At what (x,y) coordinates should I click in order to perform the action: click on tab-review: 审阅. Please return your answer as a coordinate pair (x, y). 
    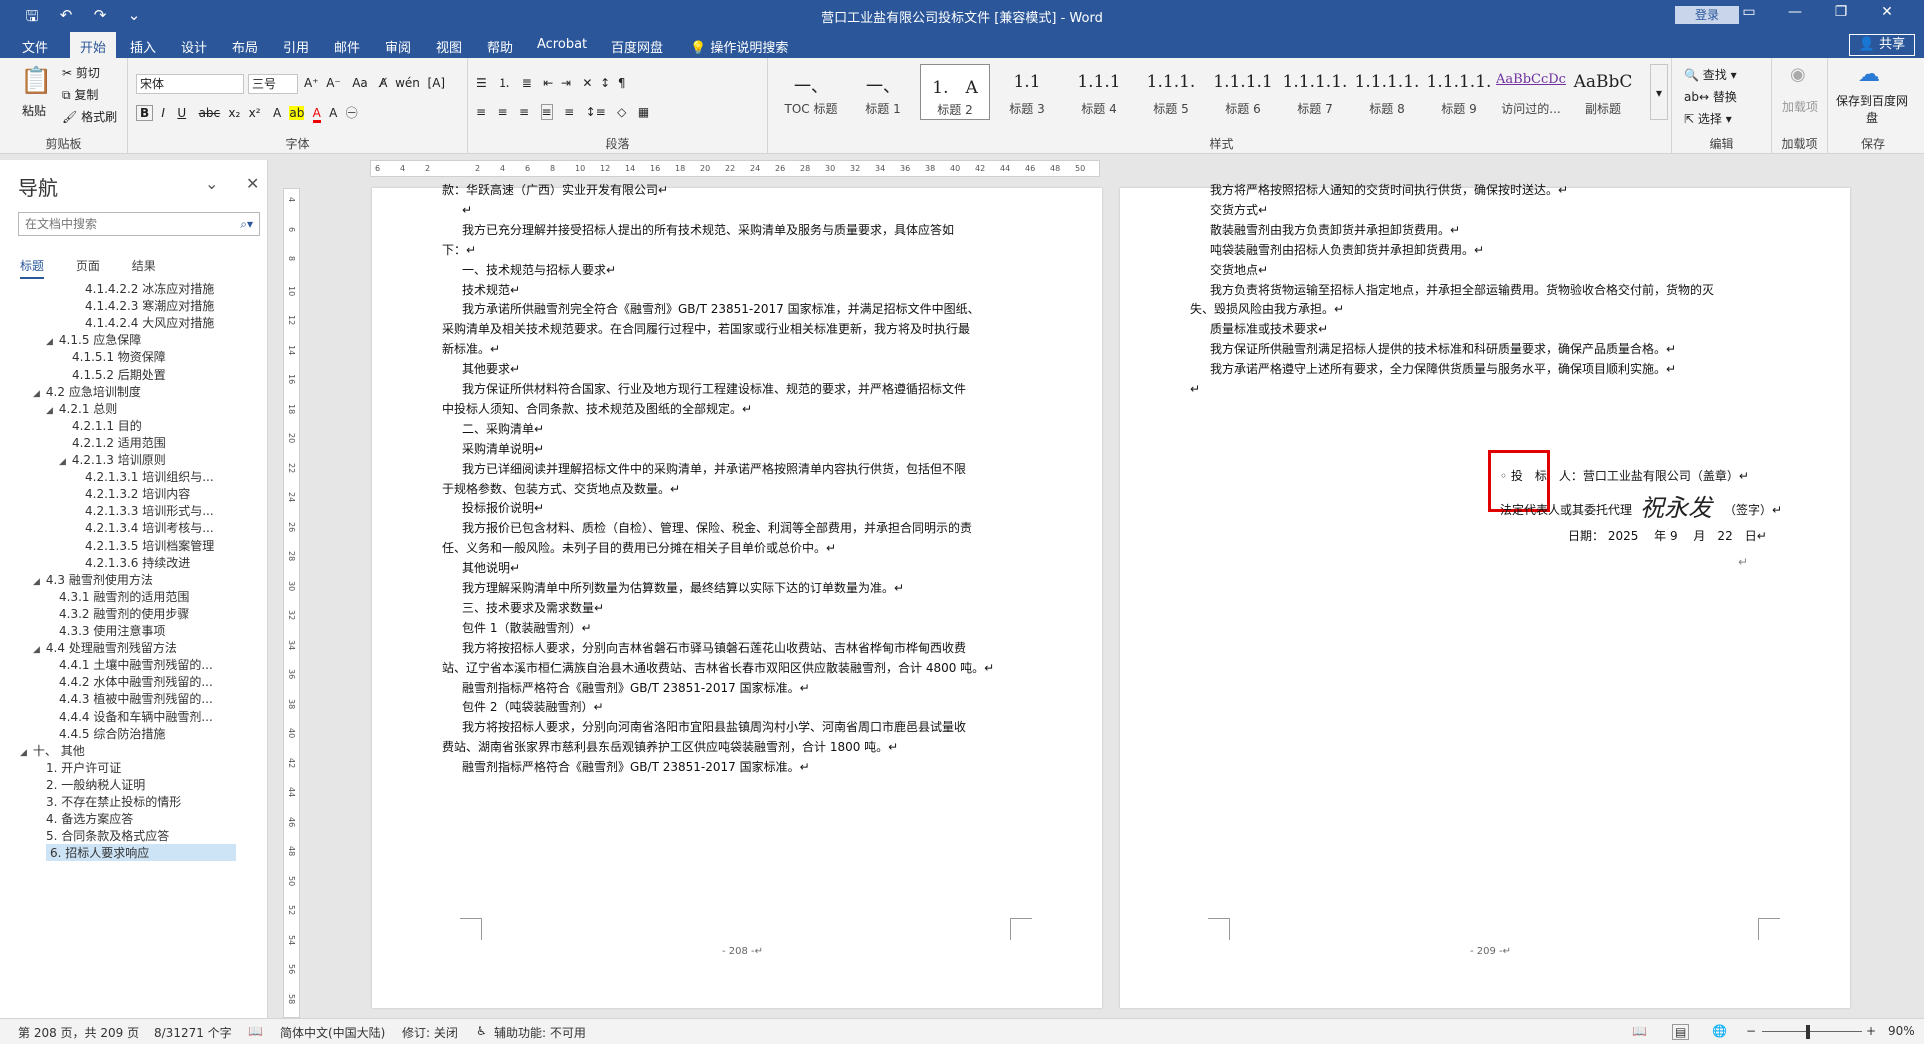
    Looking at the image, I should click on (398, 46).